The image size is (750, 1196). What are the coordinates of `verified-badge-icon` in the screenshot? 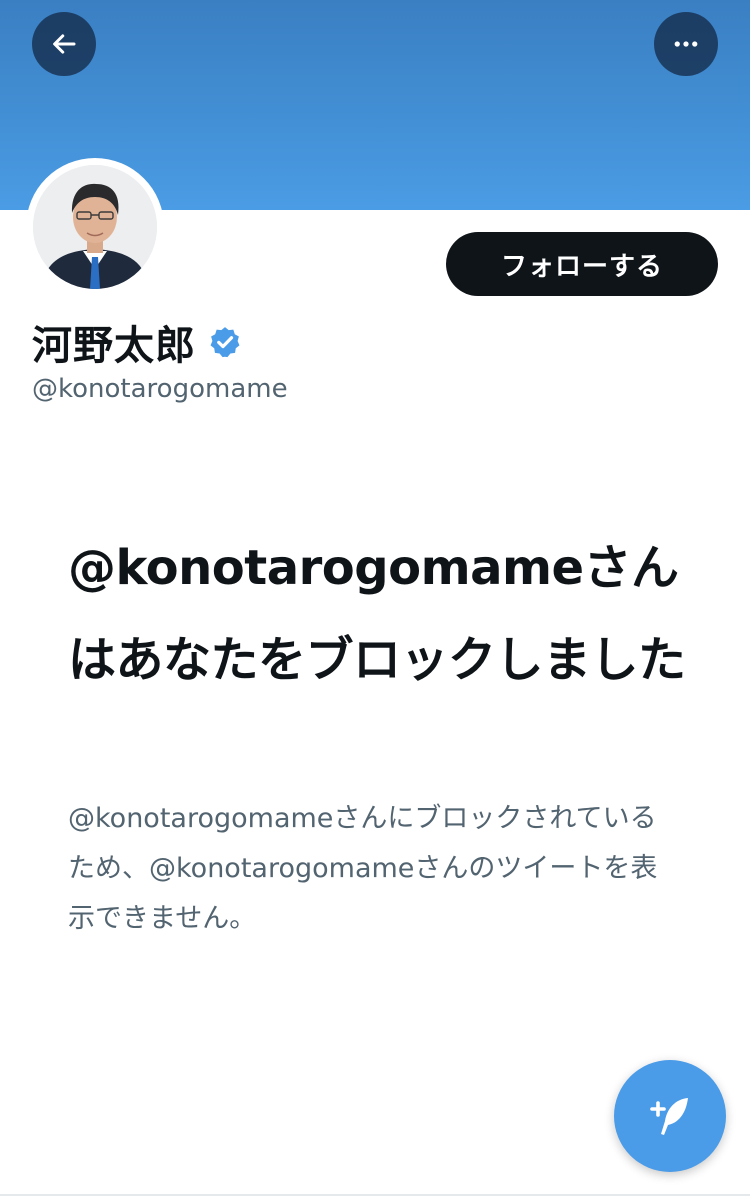 It's located at (225, 342).